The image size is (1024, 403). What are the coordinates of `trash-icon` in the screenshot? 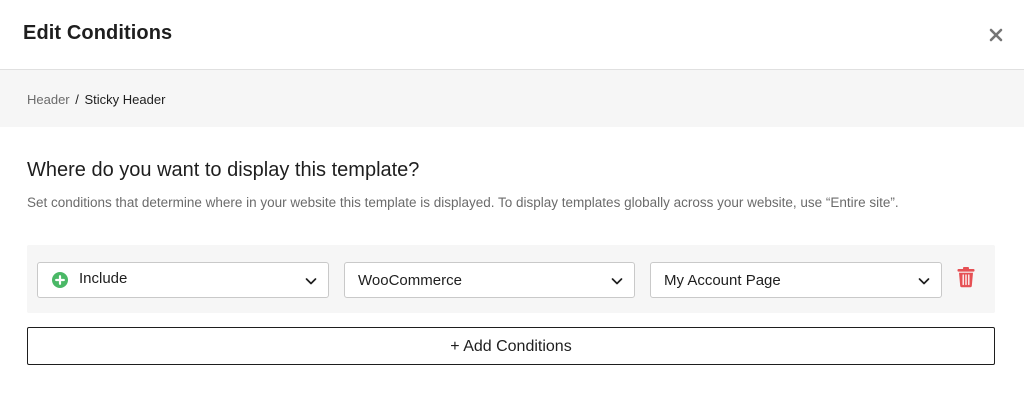 It's located at (966, 277).